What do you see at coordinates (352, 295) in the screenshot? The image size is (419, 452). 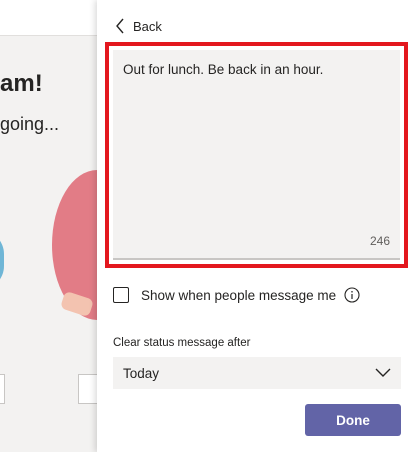 I see `info-icon` at bounding box center [352, 295].